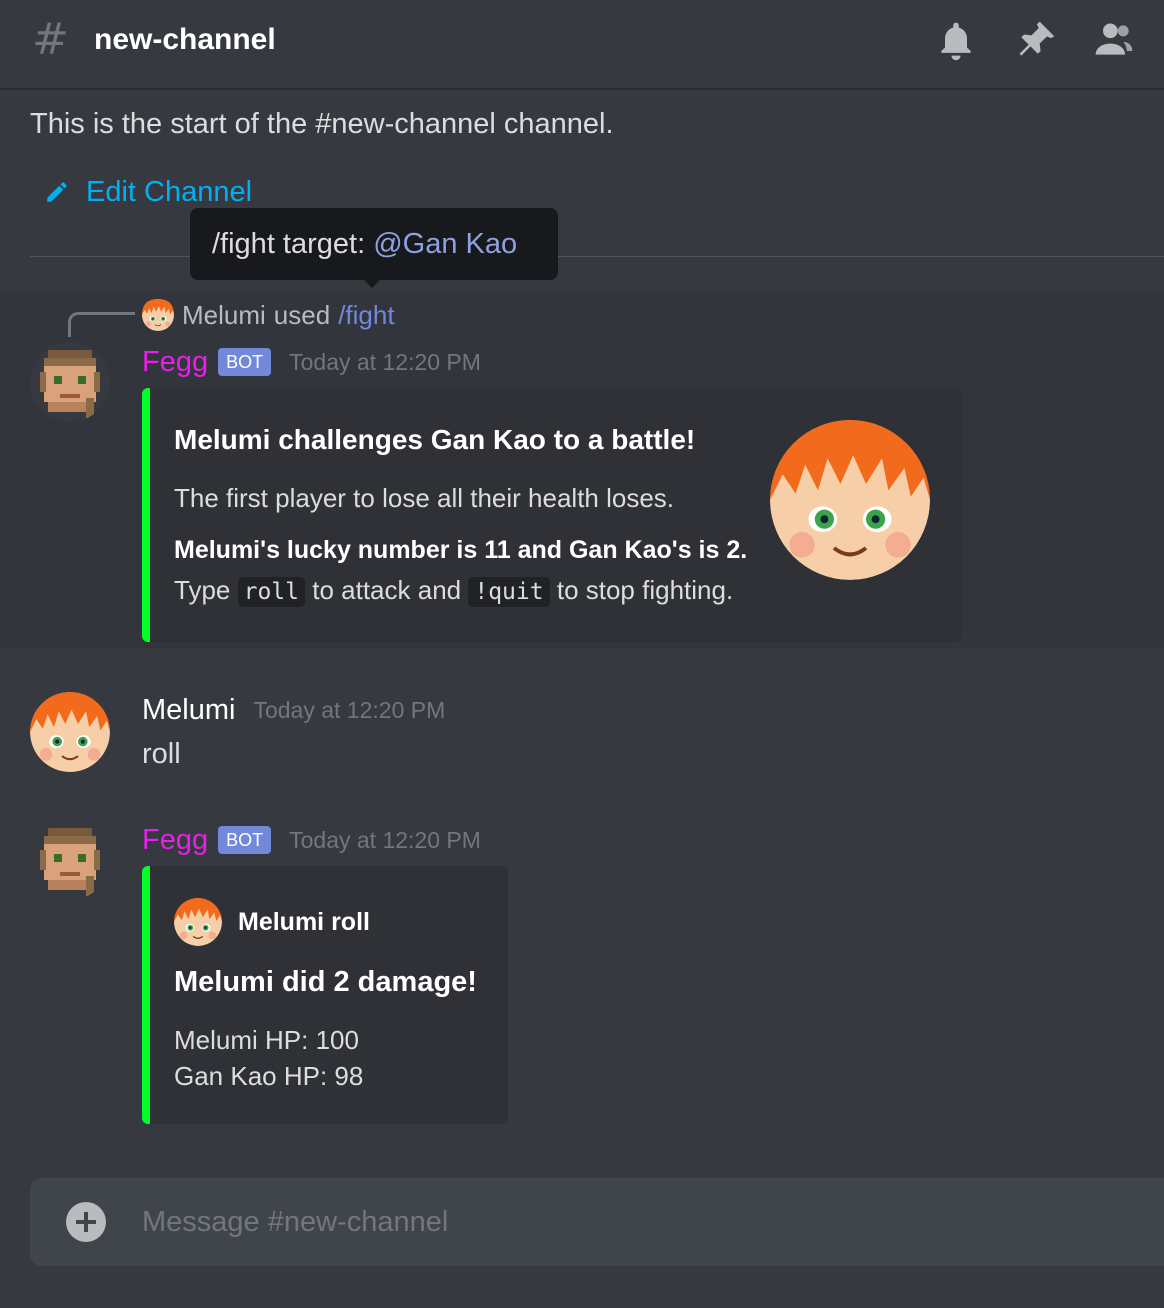  I want to click on plus-circle-icon, so click(86, 1222).